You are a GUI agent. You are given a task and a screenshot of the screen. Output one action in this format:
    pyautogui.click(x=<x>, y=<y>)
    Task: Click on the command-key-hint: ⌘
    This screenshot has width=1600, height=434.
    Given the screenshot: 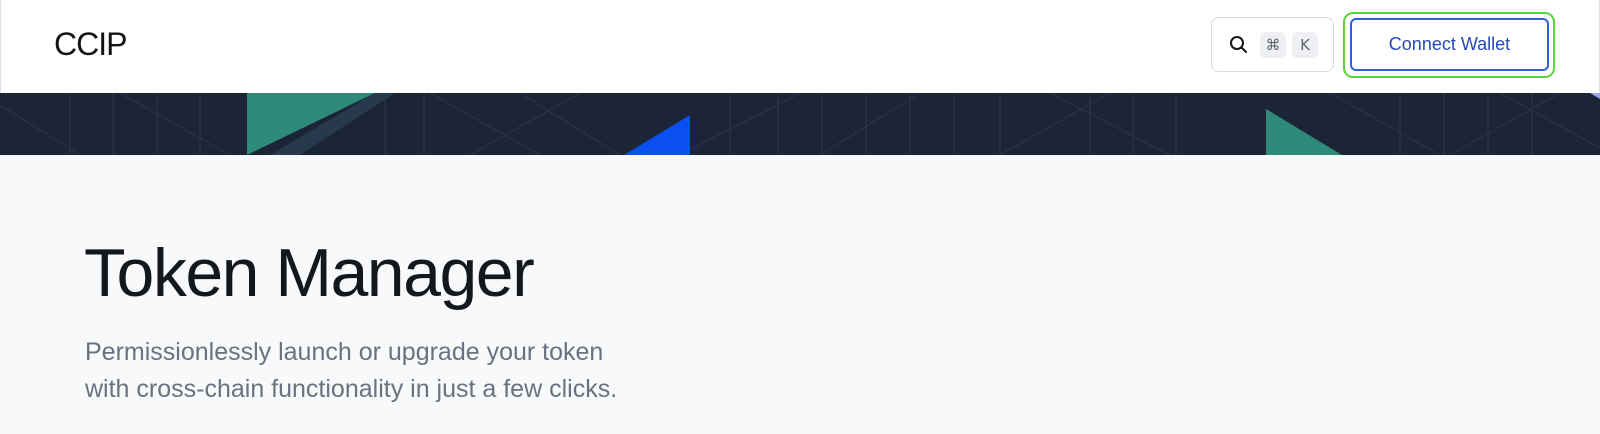 What is the action you would take?
    pyautogui.click(x=1273, y=44)
    